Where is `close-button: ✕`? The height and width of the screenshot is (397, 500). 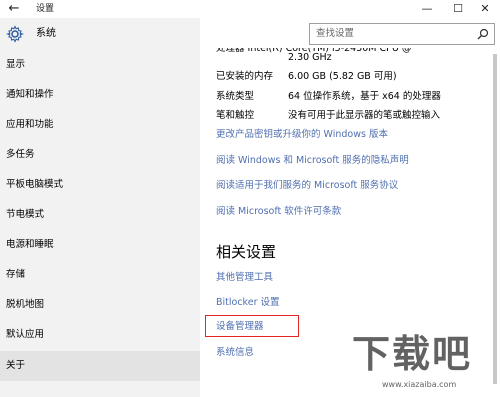
close-button: ✕ is located at coordinates (485, 9).